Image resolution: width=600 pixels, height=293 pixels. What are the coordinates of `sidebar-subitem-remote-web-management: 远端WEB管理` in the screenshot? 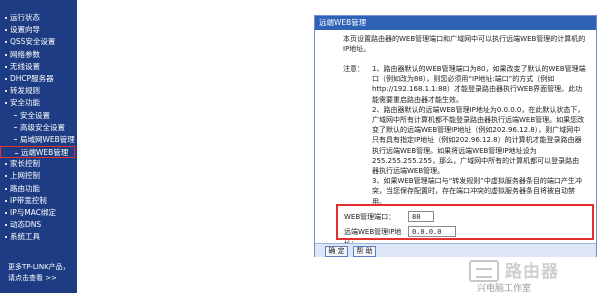 It's located at (37, 152).